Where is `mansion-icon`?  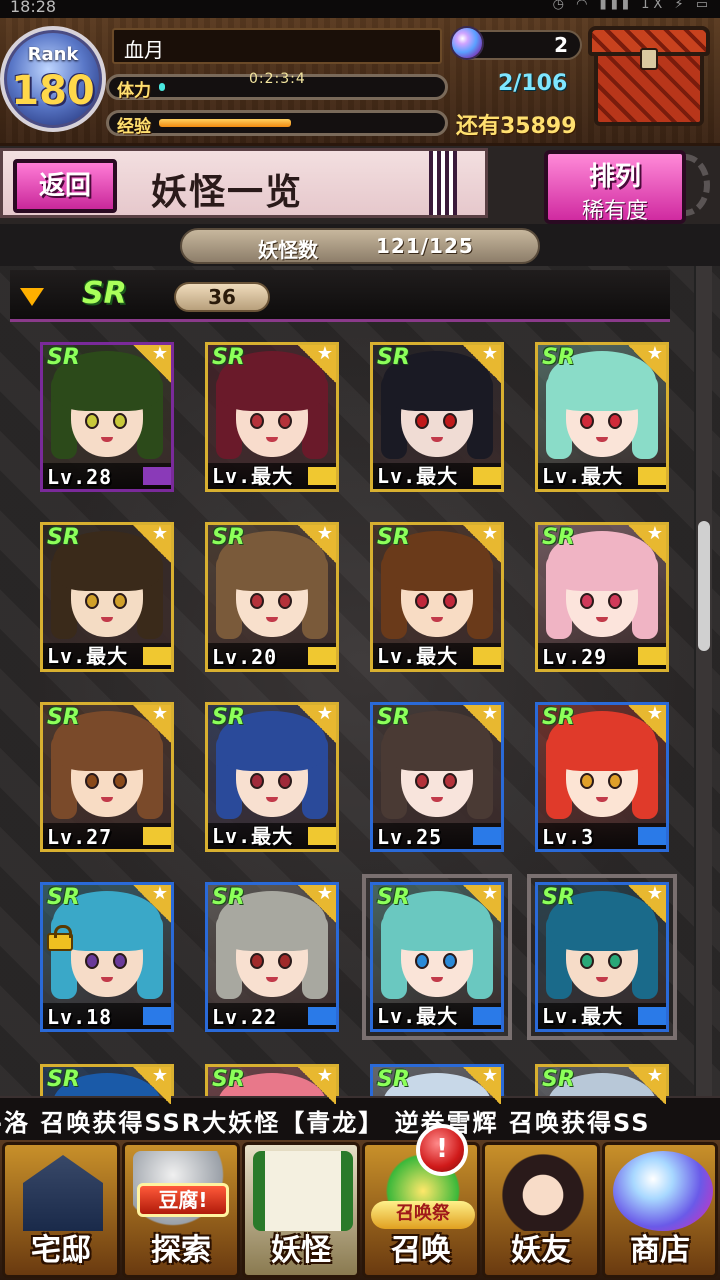 mansion-icon is located at coordinates (63, 1193).